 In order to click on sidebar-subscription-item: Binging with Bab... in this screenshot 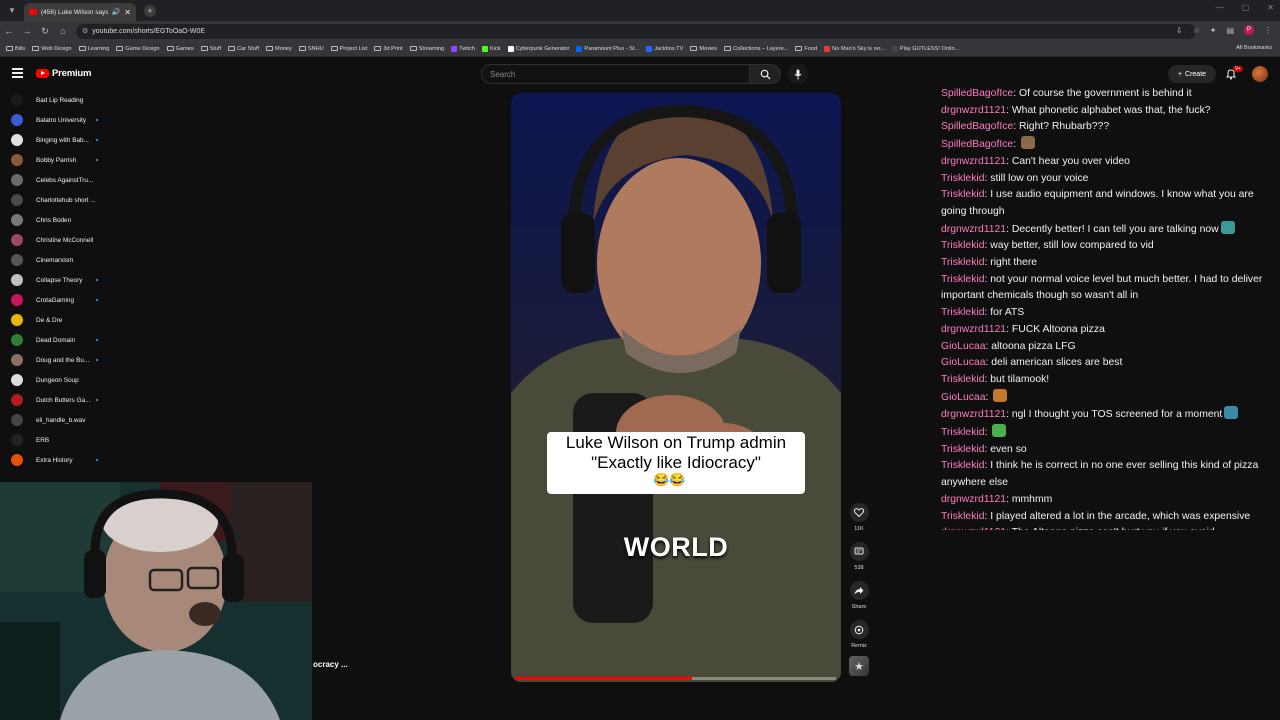, I will do `click(55, 140)`.